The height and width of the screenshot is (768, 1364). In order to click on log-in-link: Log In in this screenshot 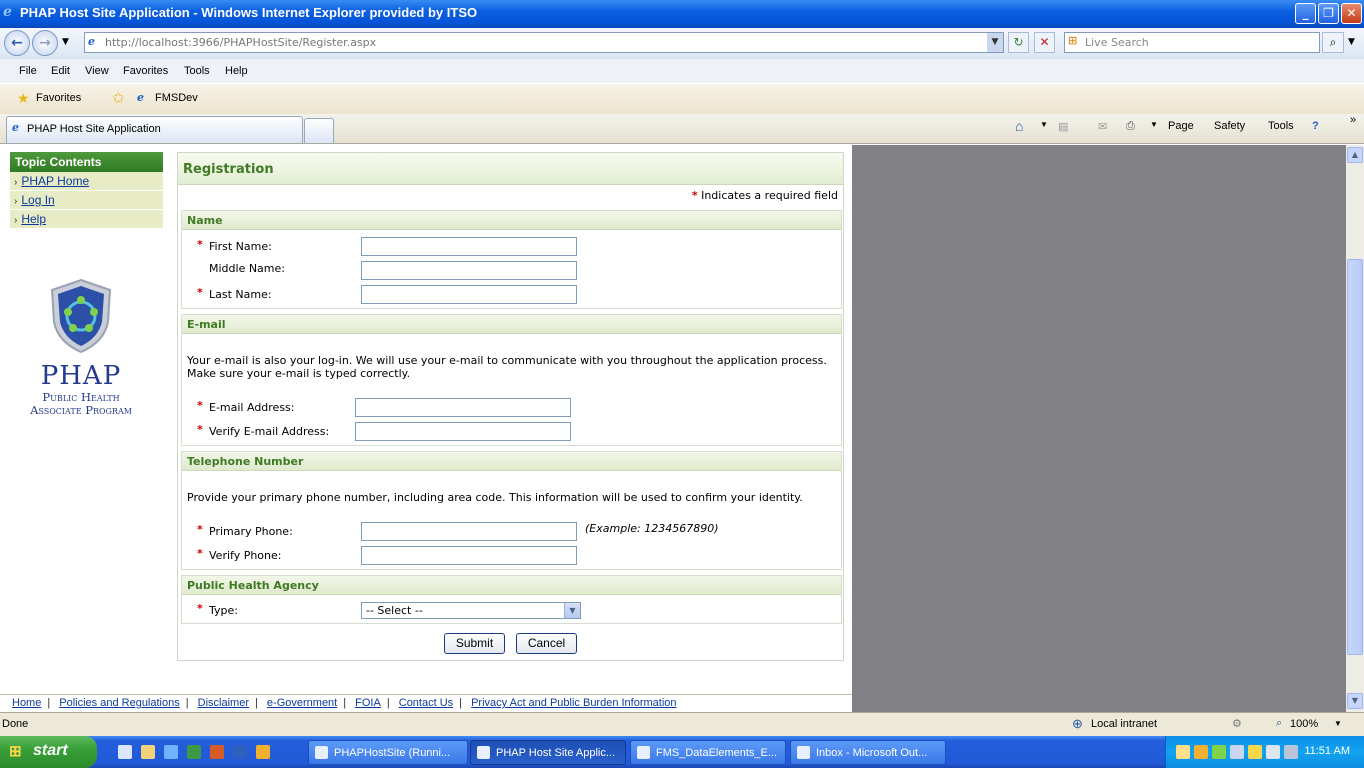, I will do `click(37, 200)`.